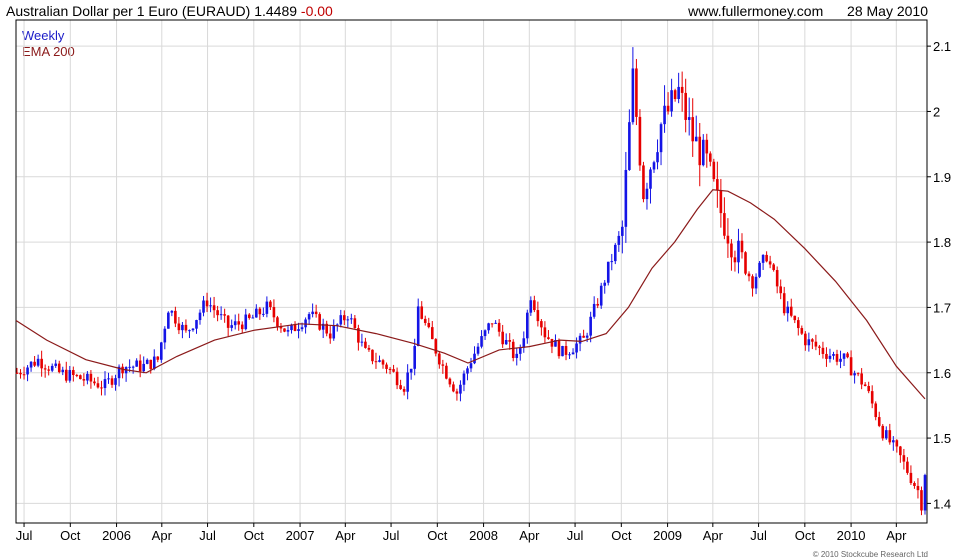  Describe the element at coordinates (254, 535) in the screenshot. I see `x-tick-label: Oct` at that location.